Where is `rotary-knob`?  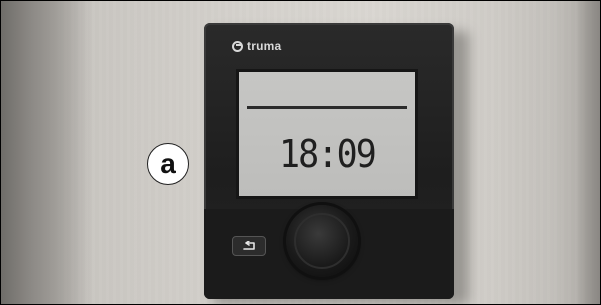
rotary-knob is located at coordinates (322, 241).